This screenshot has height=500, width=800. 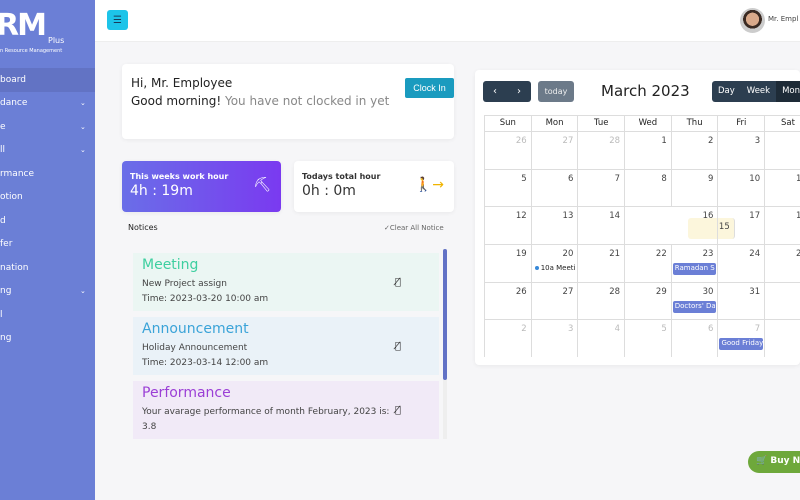 I want to click on sidebar-item: board, so click(x=47, y=80).